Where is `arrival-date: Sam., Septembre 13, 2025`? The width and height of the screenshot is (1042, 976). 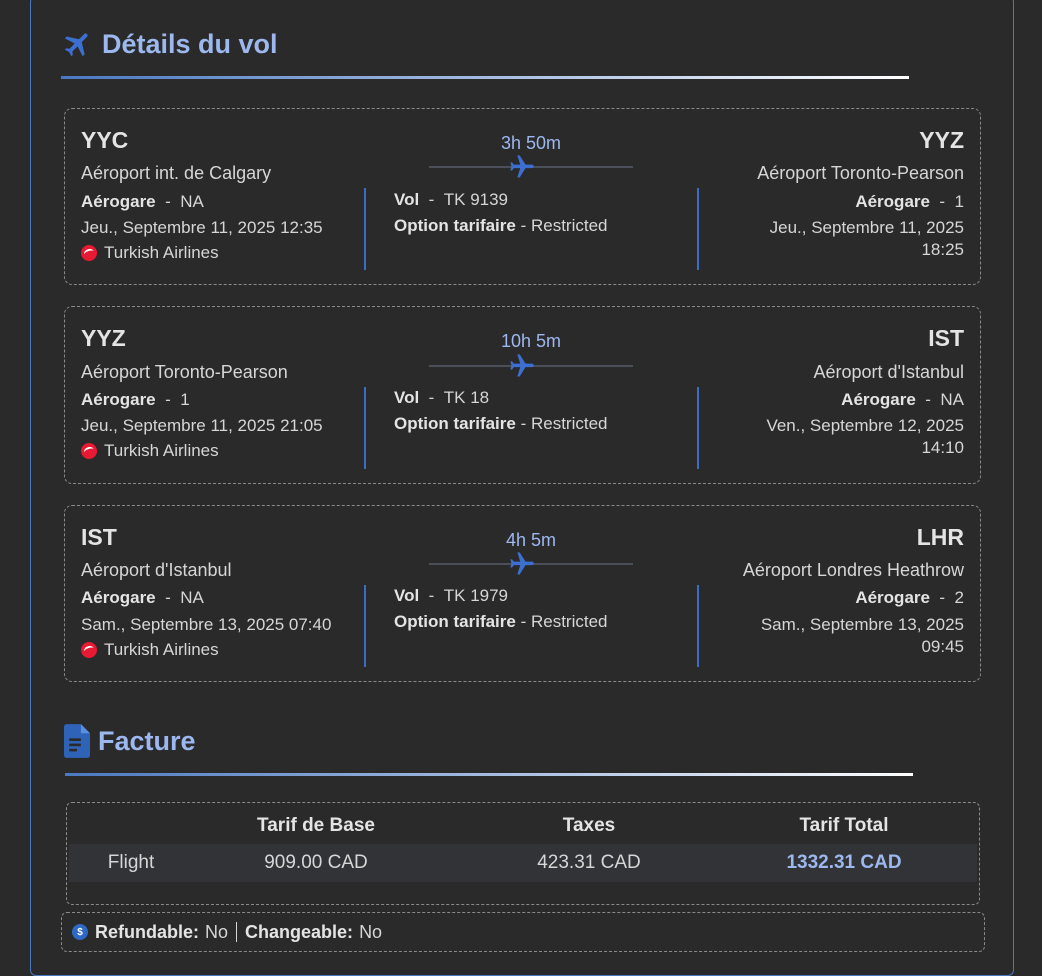 arrival-date: Sam., Septembre 13, 2025 is located at coordinates (862, 624).